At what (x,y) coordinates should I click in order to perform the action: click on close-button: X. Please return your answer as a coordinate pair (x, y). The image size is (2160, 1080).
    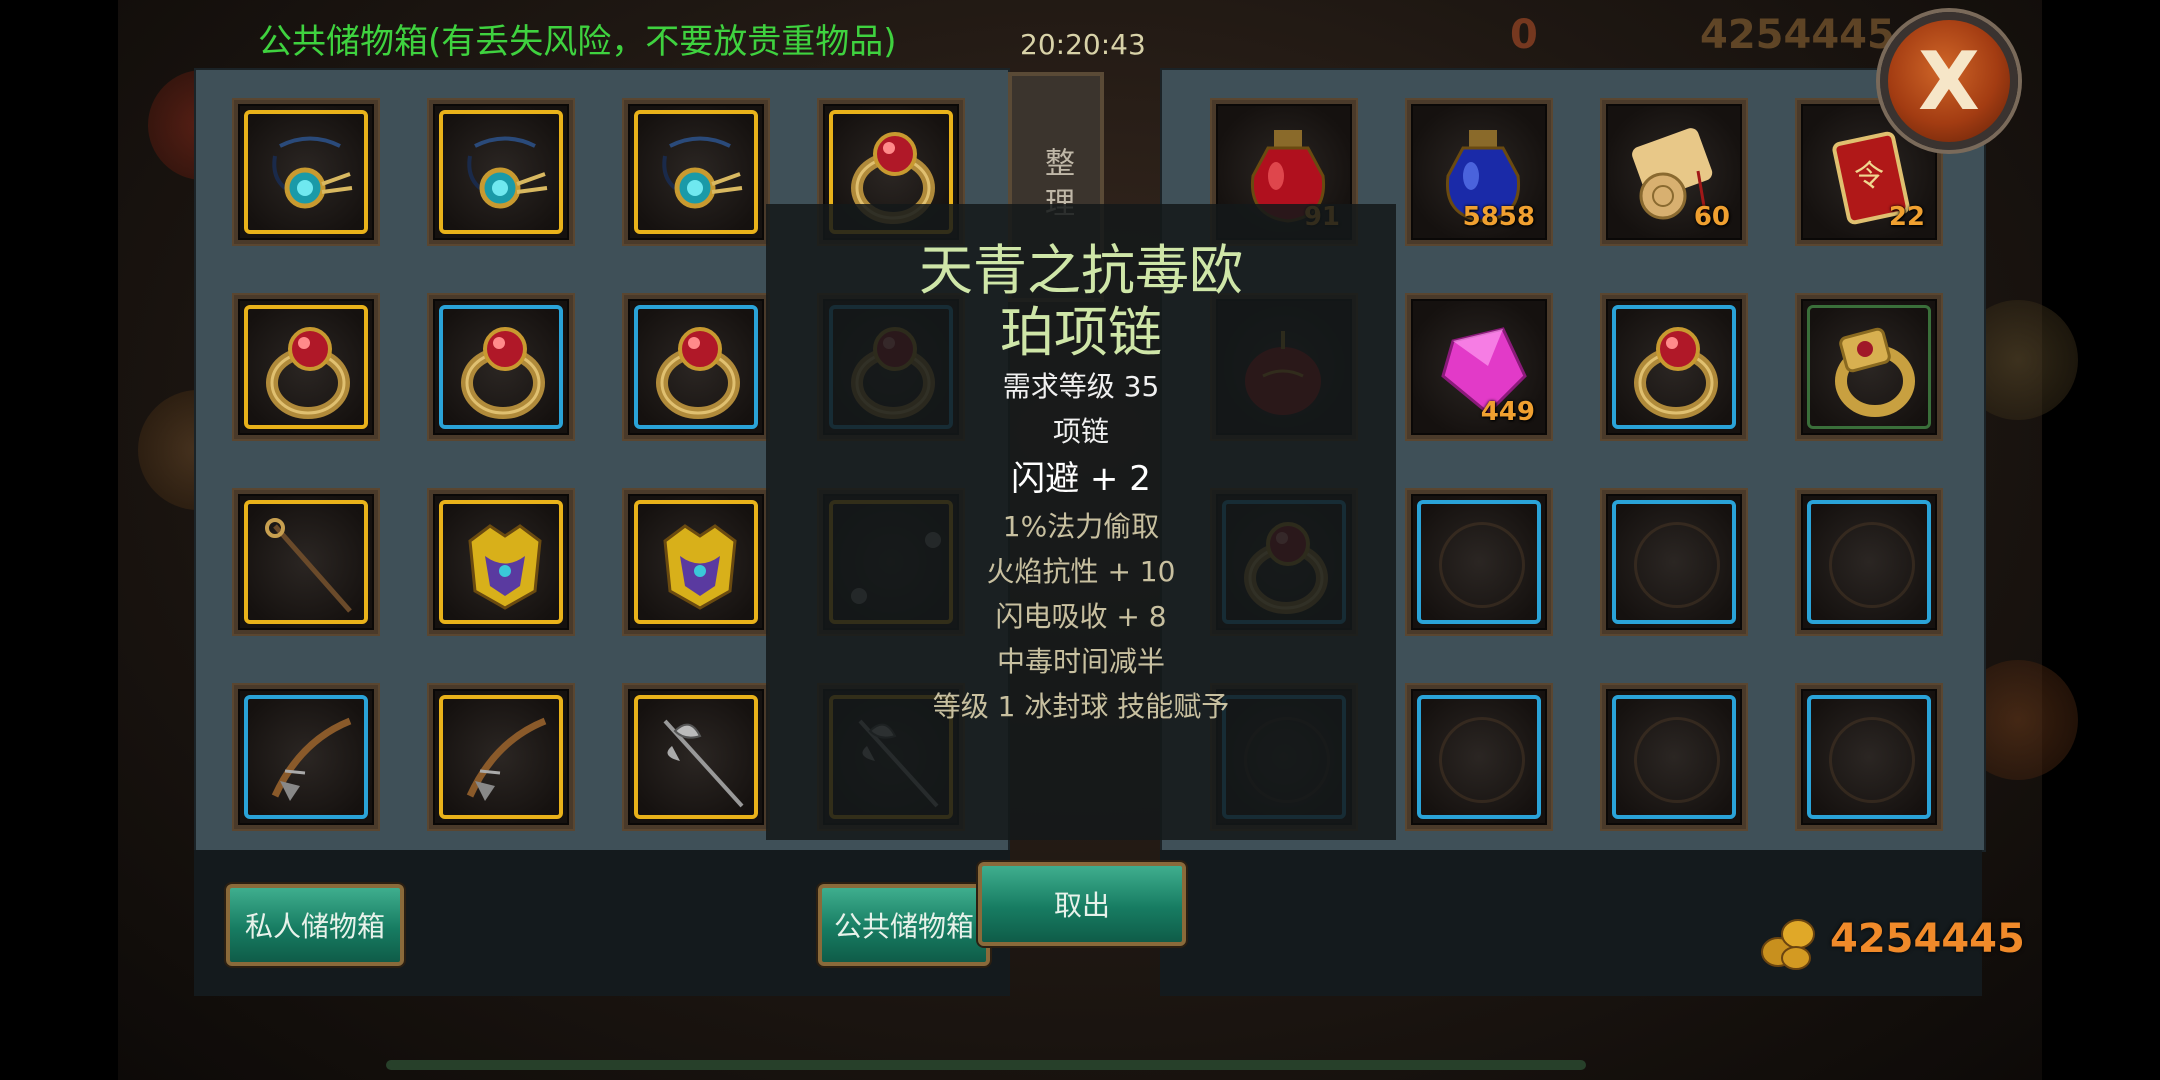
    Looking at the image, I should click on (1949, 81).